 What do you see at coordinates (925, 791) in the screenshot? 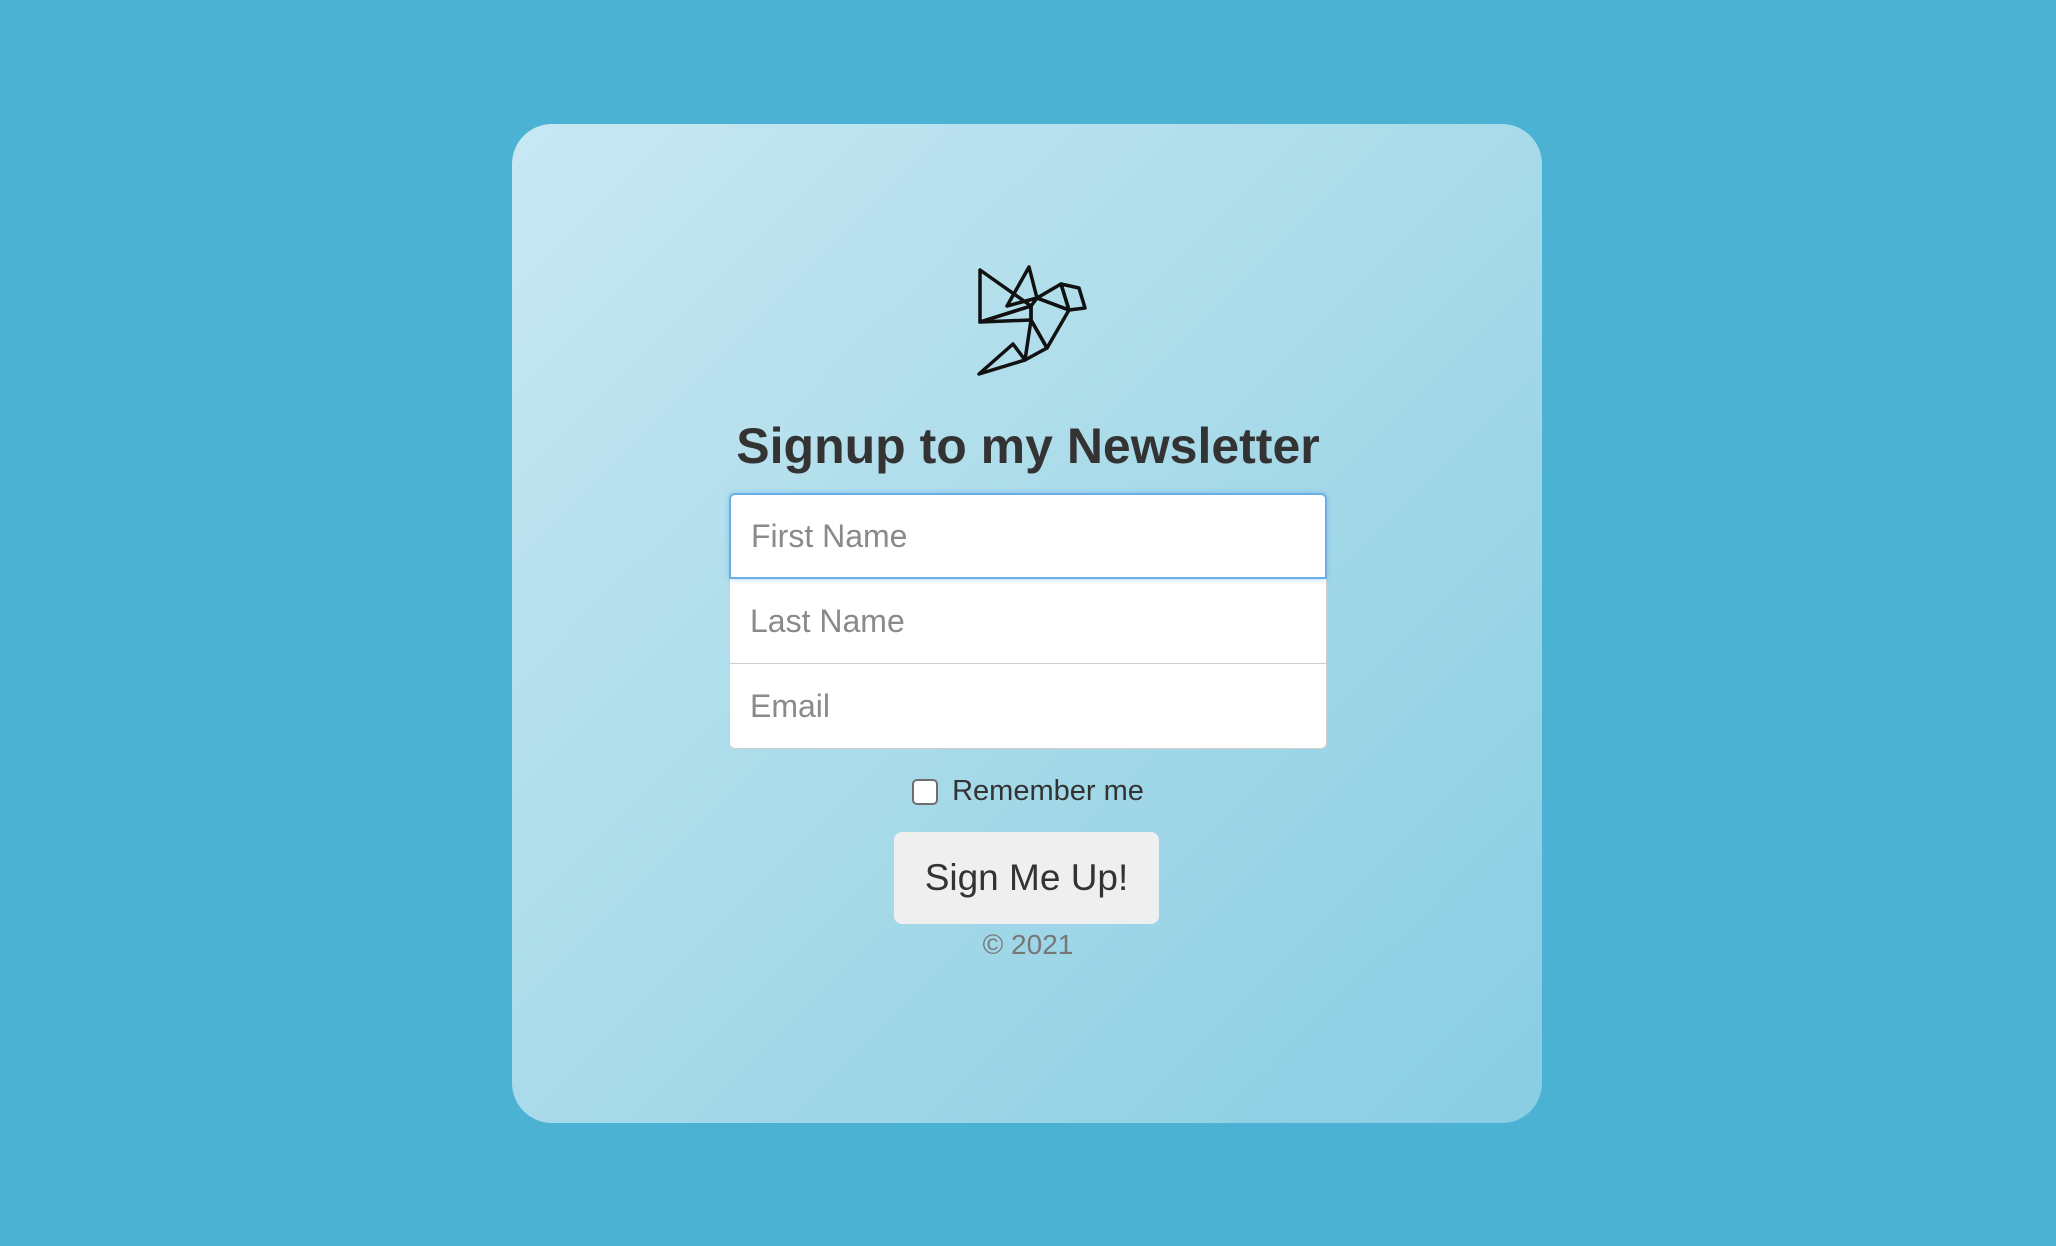
I see `remember-me-checkbox` at bounding box center [925, 791].